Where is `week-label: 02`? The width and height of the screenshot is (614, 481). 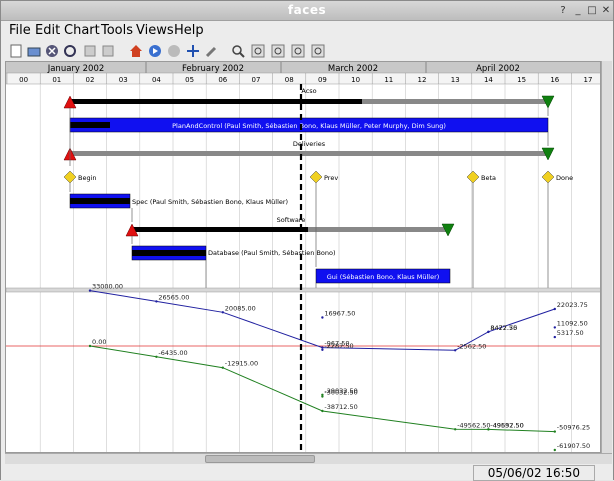
week-label: 02 is located at coordinates (90, 80).